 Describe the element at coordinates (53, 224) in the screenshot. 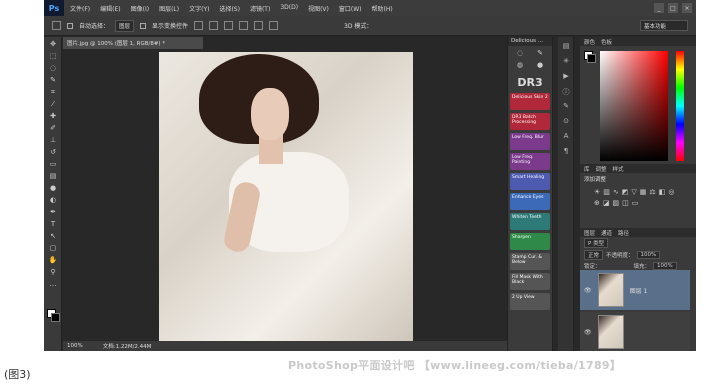

I see `type-tool-icon: T` at that location.